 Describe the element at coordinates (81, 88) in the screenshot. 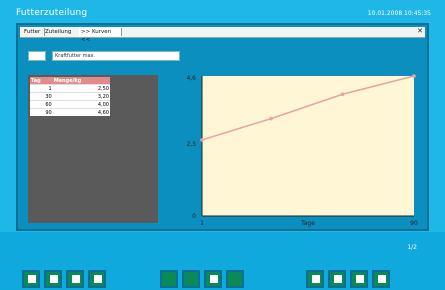

I see `cell-amount: 2,50` at that location.